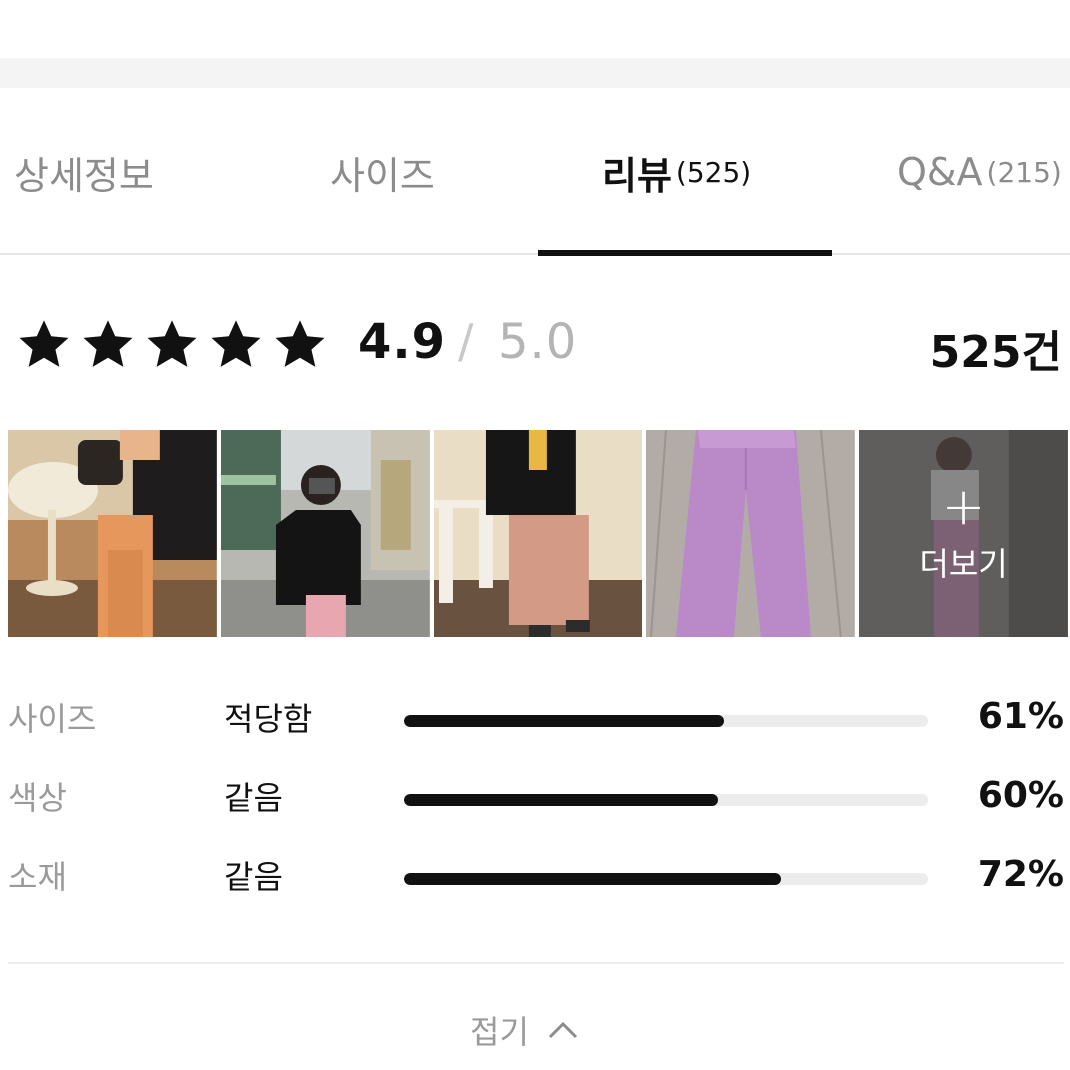  I want to click on fit-row-color: 색상 같음 60%, so click(535, 800).